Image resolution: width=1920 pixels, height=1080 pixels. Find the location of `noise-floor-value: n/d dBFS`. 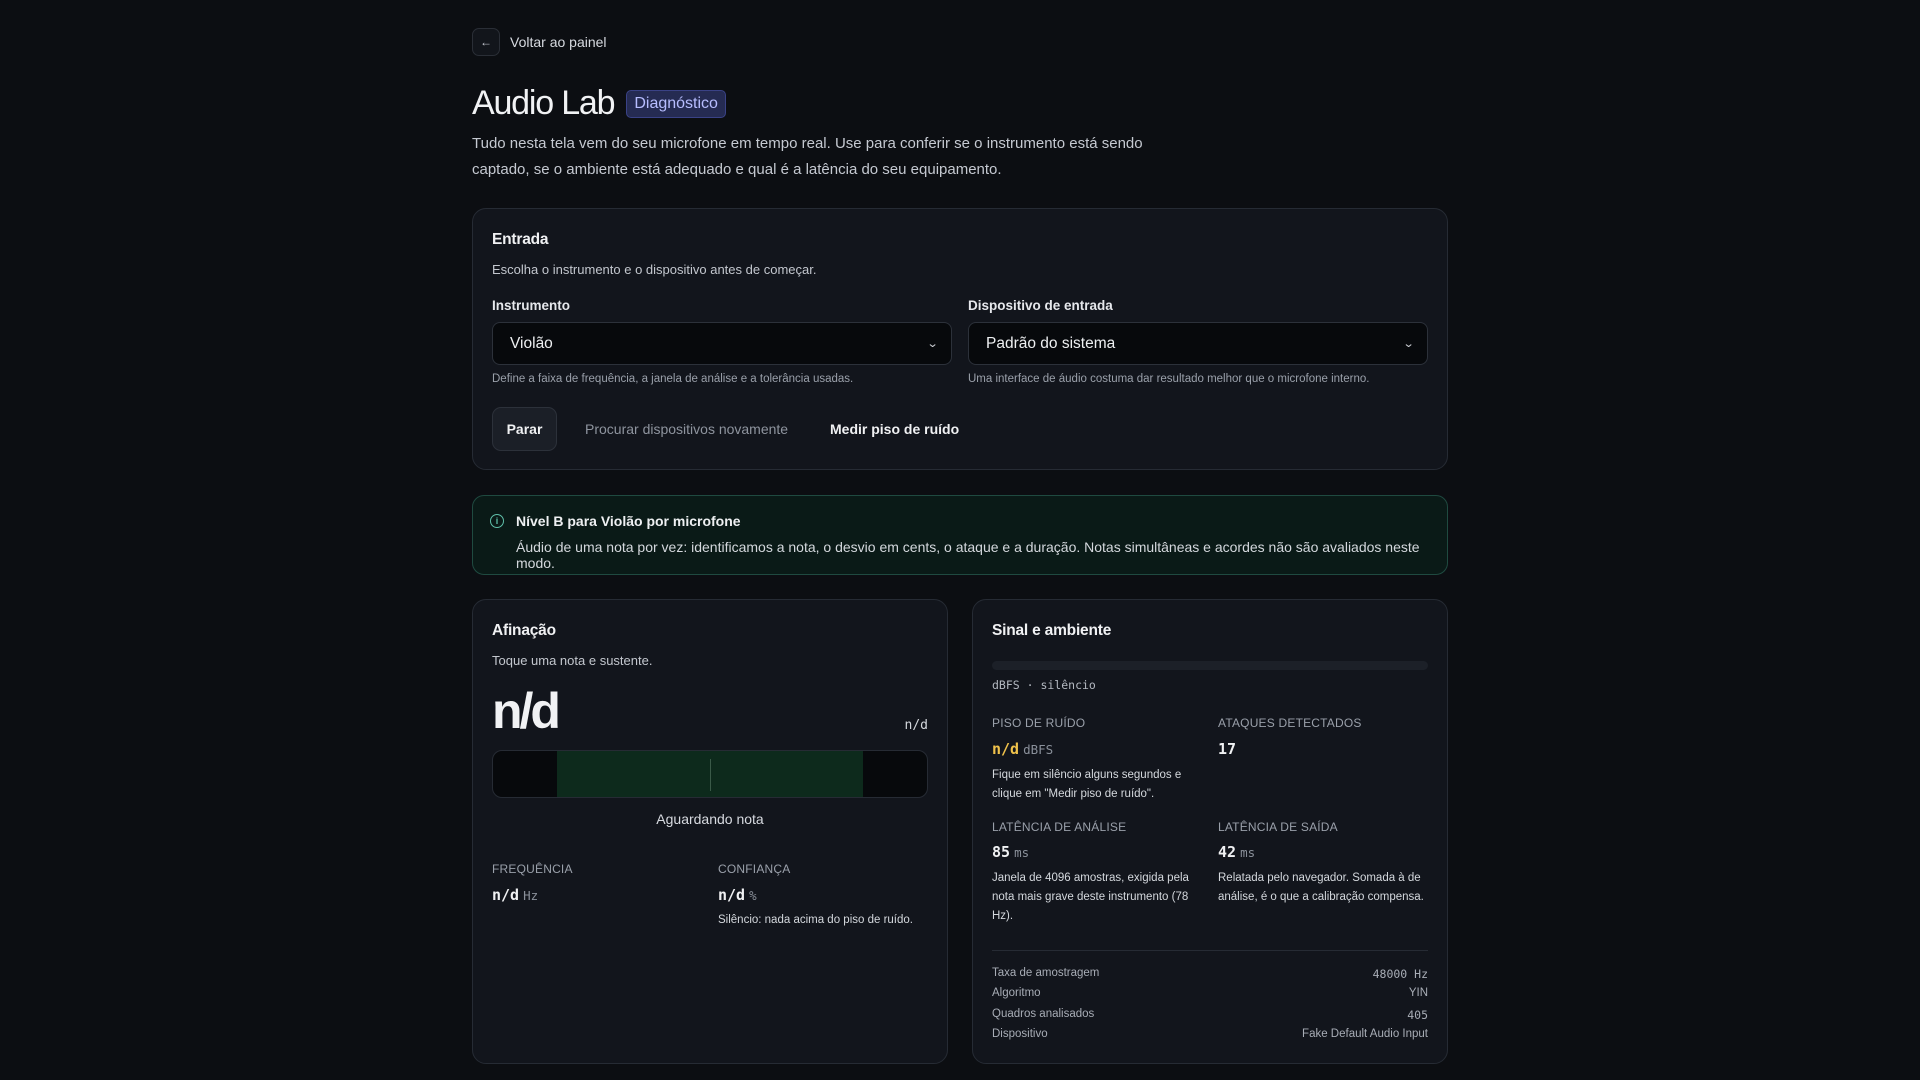

noise-floor-value: n/d dBFS is located at coordinates (1022, 749).